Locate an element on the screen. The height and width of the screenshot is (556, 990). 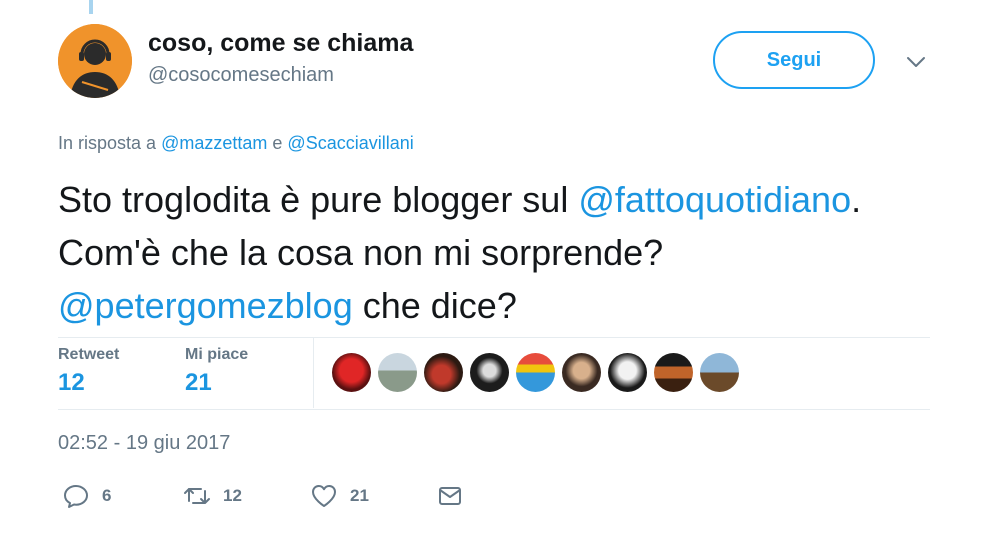
thread-connector-line is located at coordinates (91, 7).